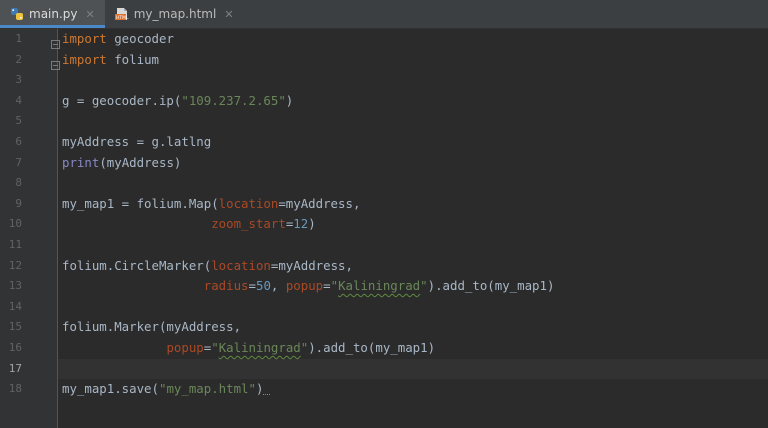 This screenshot has width=768, height=428. What do you see at coordinates (17, 14) in the screenshot?
I see `python-file-icon` at bounding box center [17, 14].